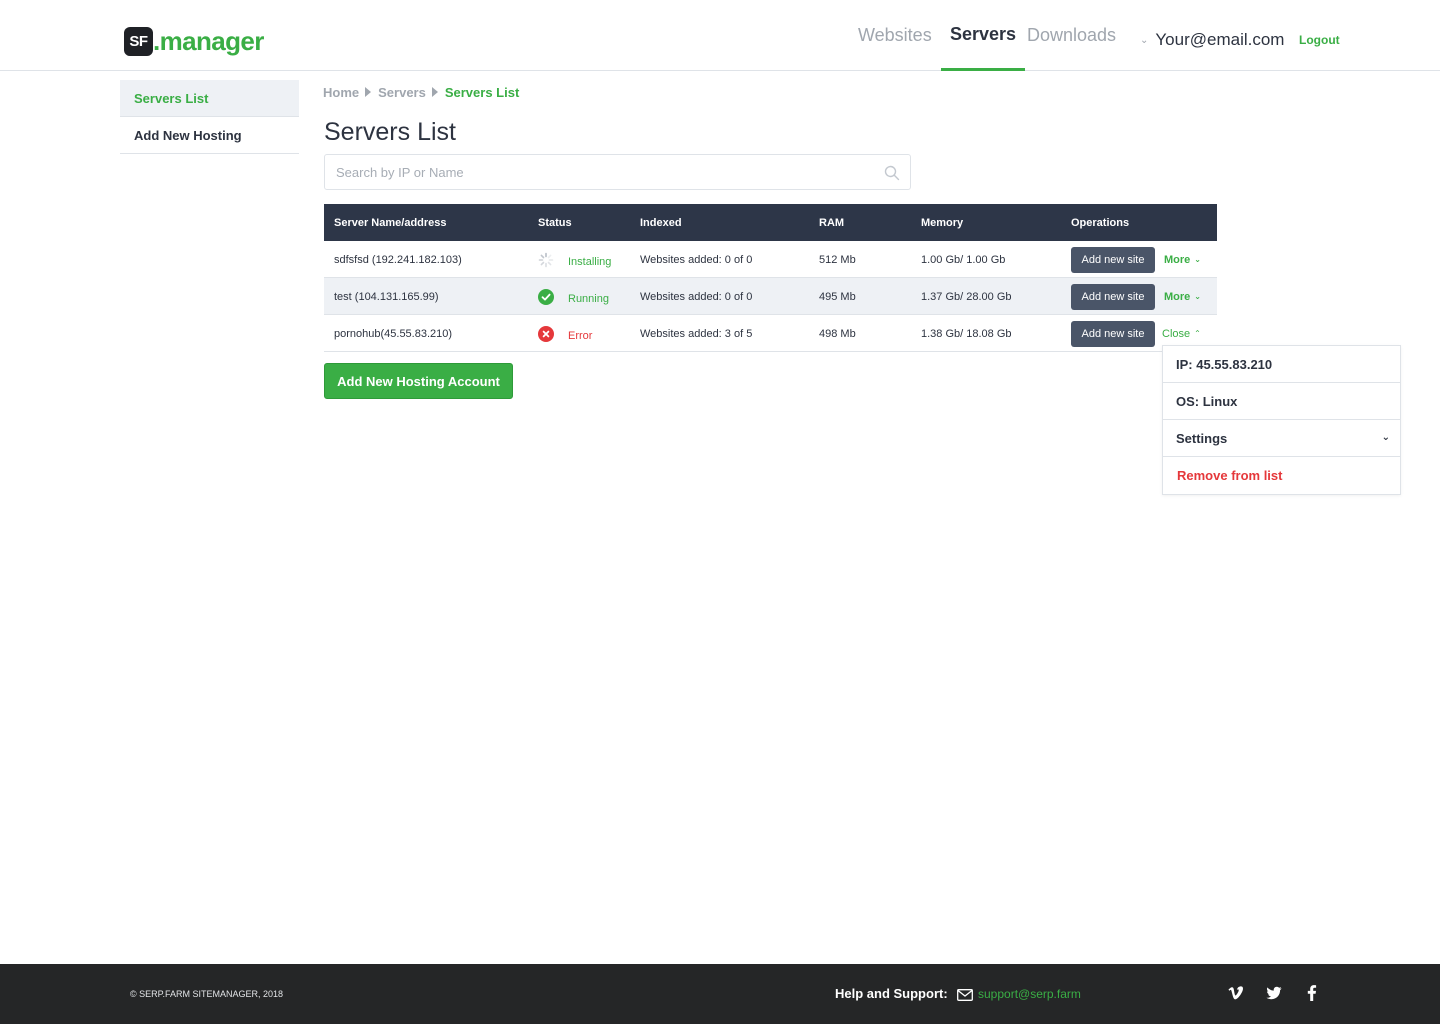 The height and width of the screenshot is (1024, 1440). Describe the element at coordinates (390, 132) in the screenshot. I see `page-title: Servers List` at that location.